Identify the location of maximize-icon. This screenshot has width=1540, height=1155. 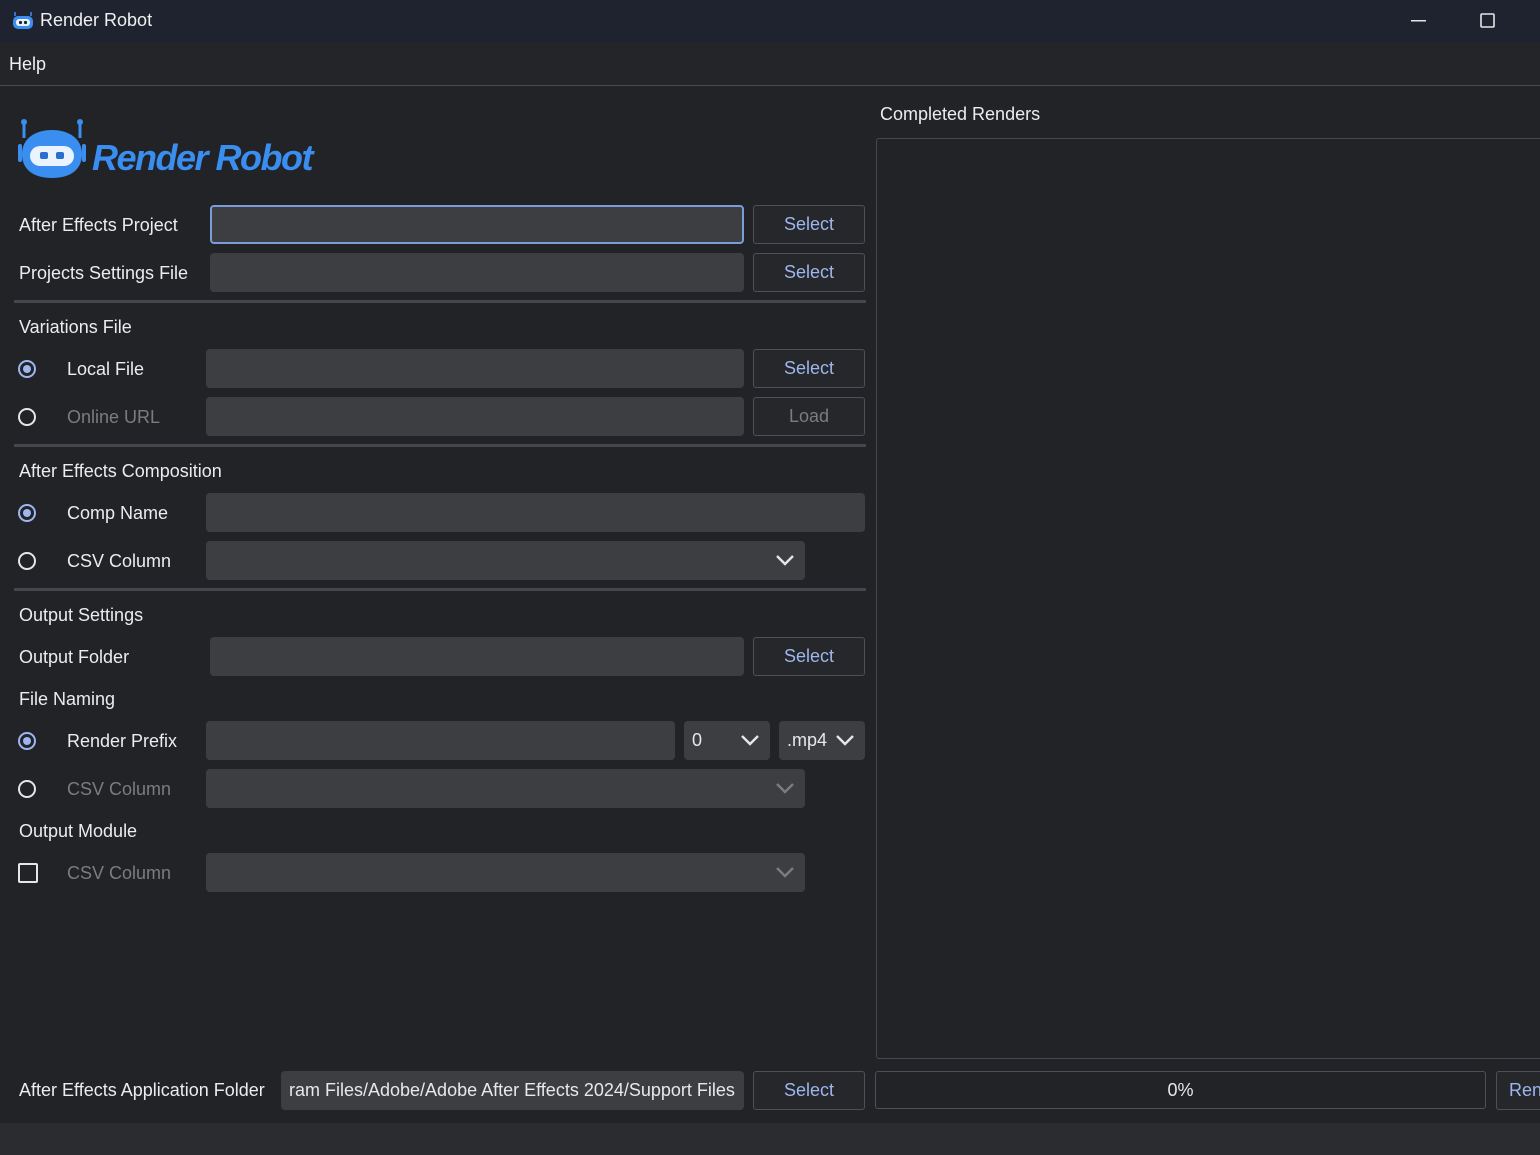
(1487, 20).